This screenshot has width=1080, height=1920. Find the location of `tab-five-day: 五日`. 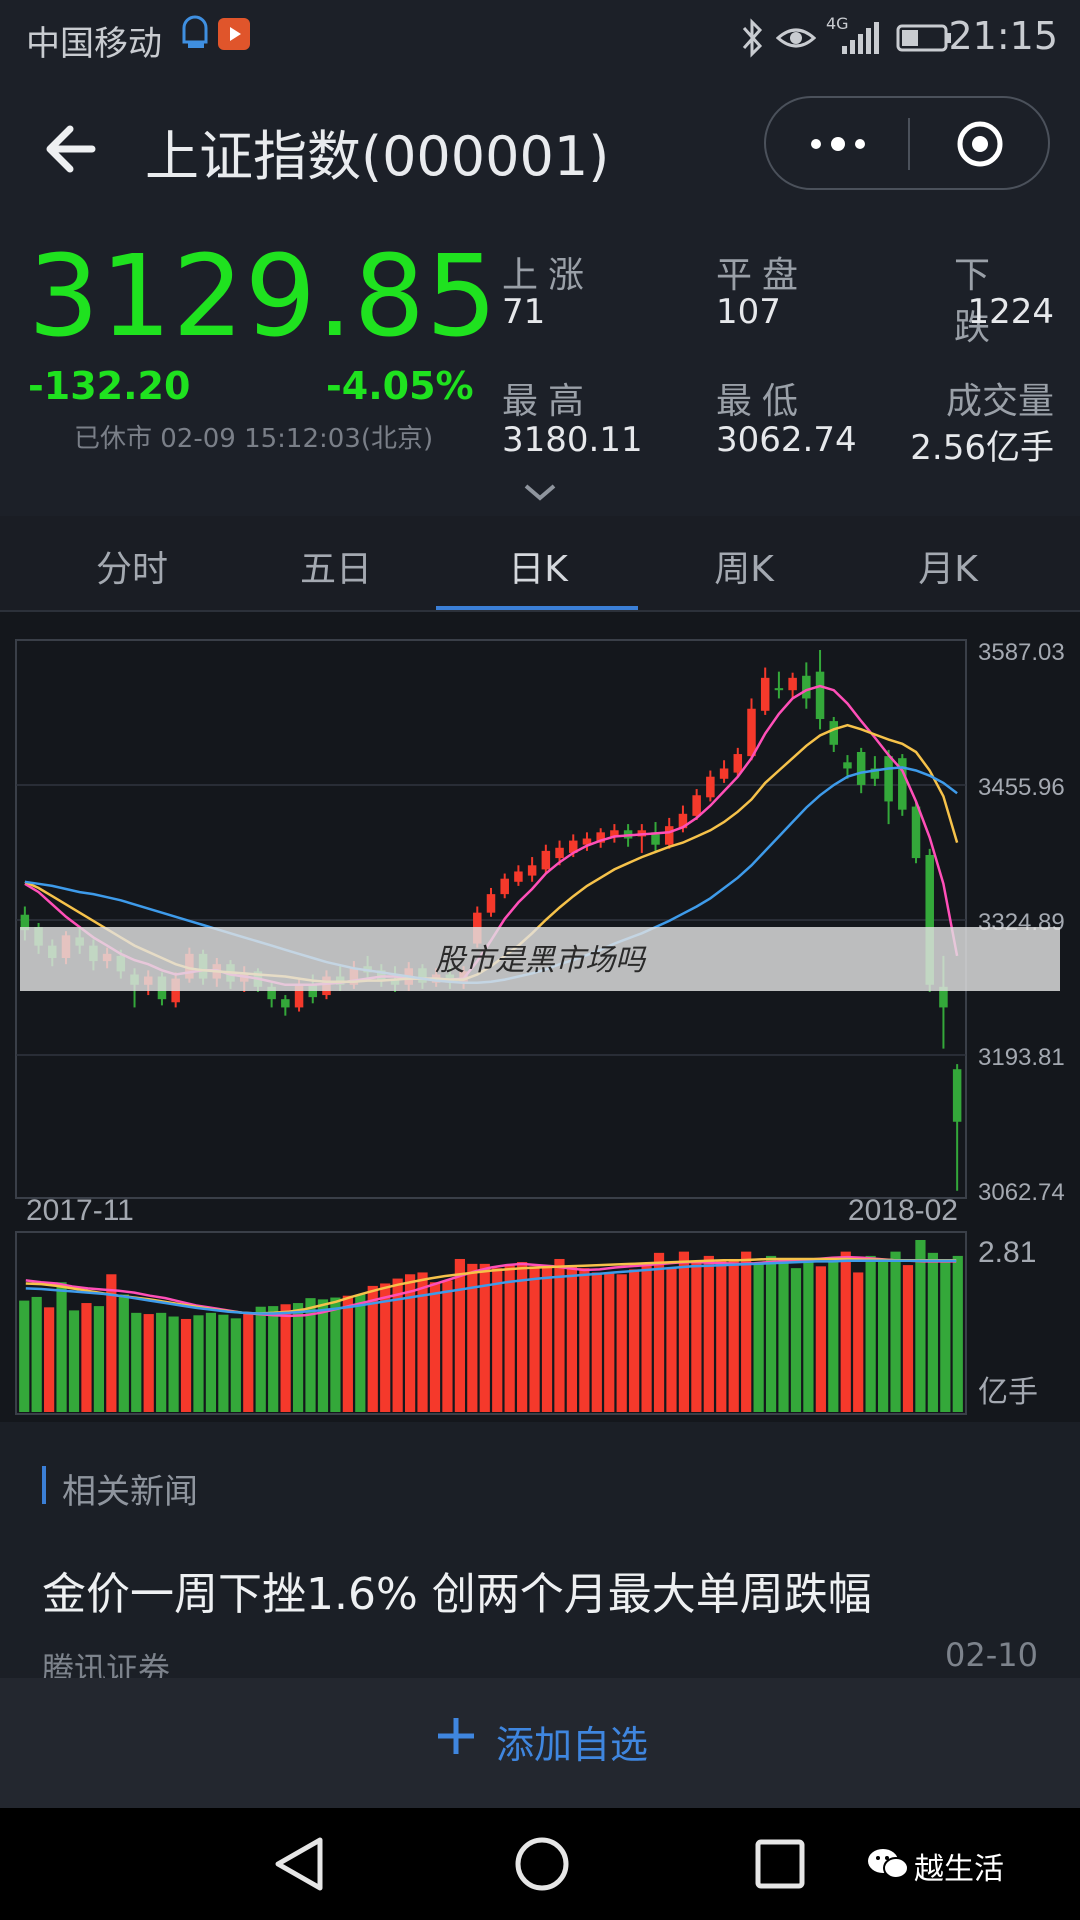

tab-five-day: 五日 is located at coordinates (336, 566).